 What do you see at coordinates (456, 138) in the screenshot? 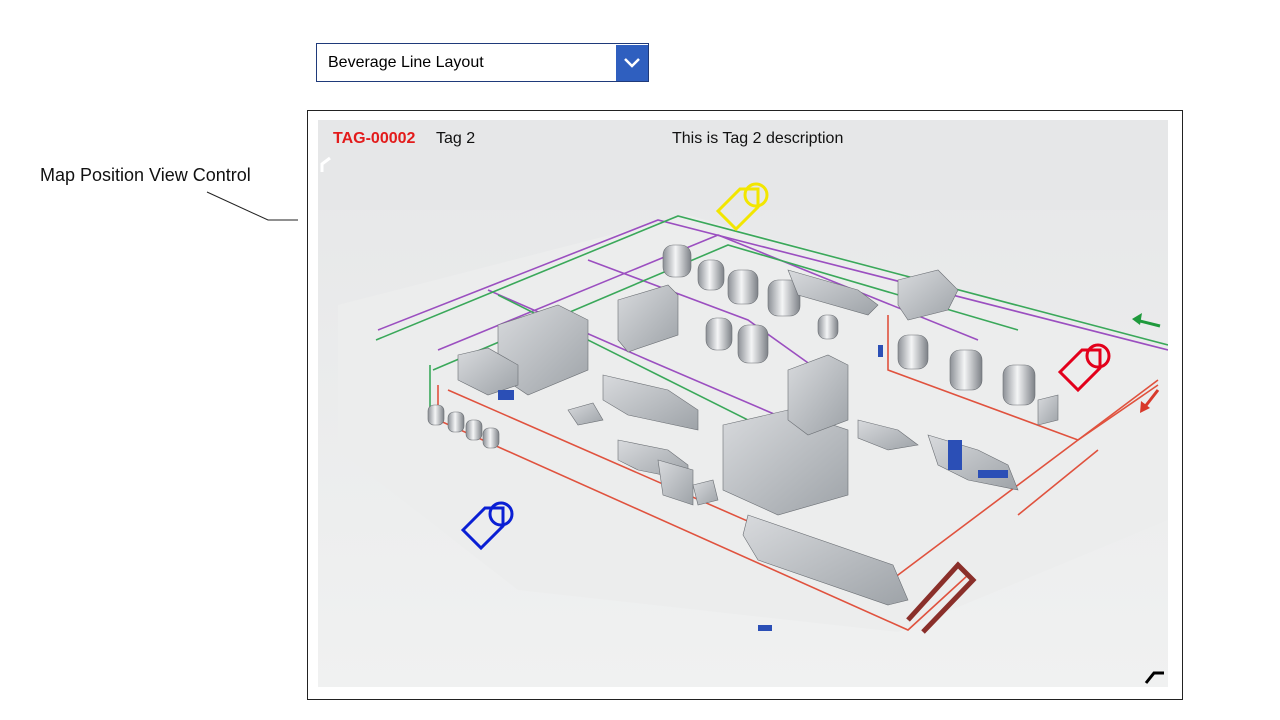
I see `tag-name: Tag 2` at bounding box center [456, 138].